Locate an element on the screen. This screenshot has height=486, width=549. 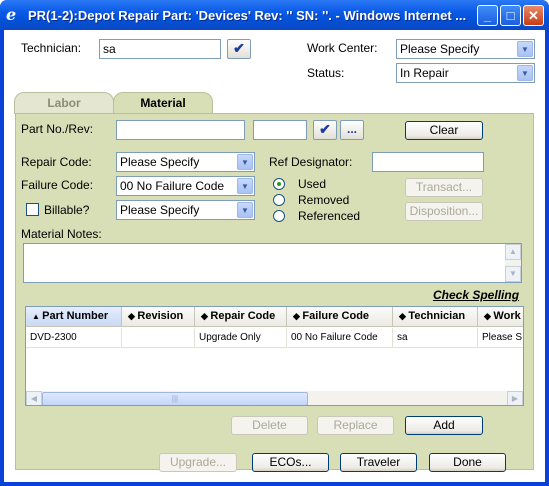
replace-button: Replace is located at coordinates (355, 425).